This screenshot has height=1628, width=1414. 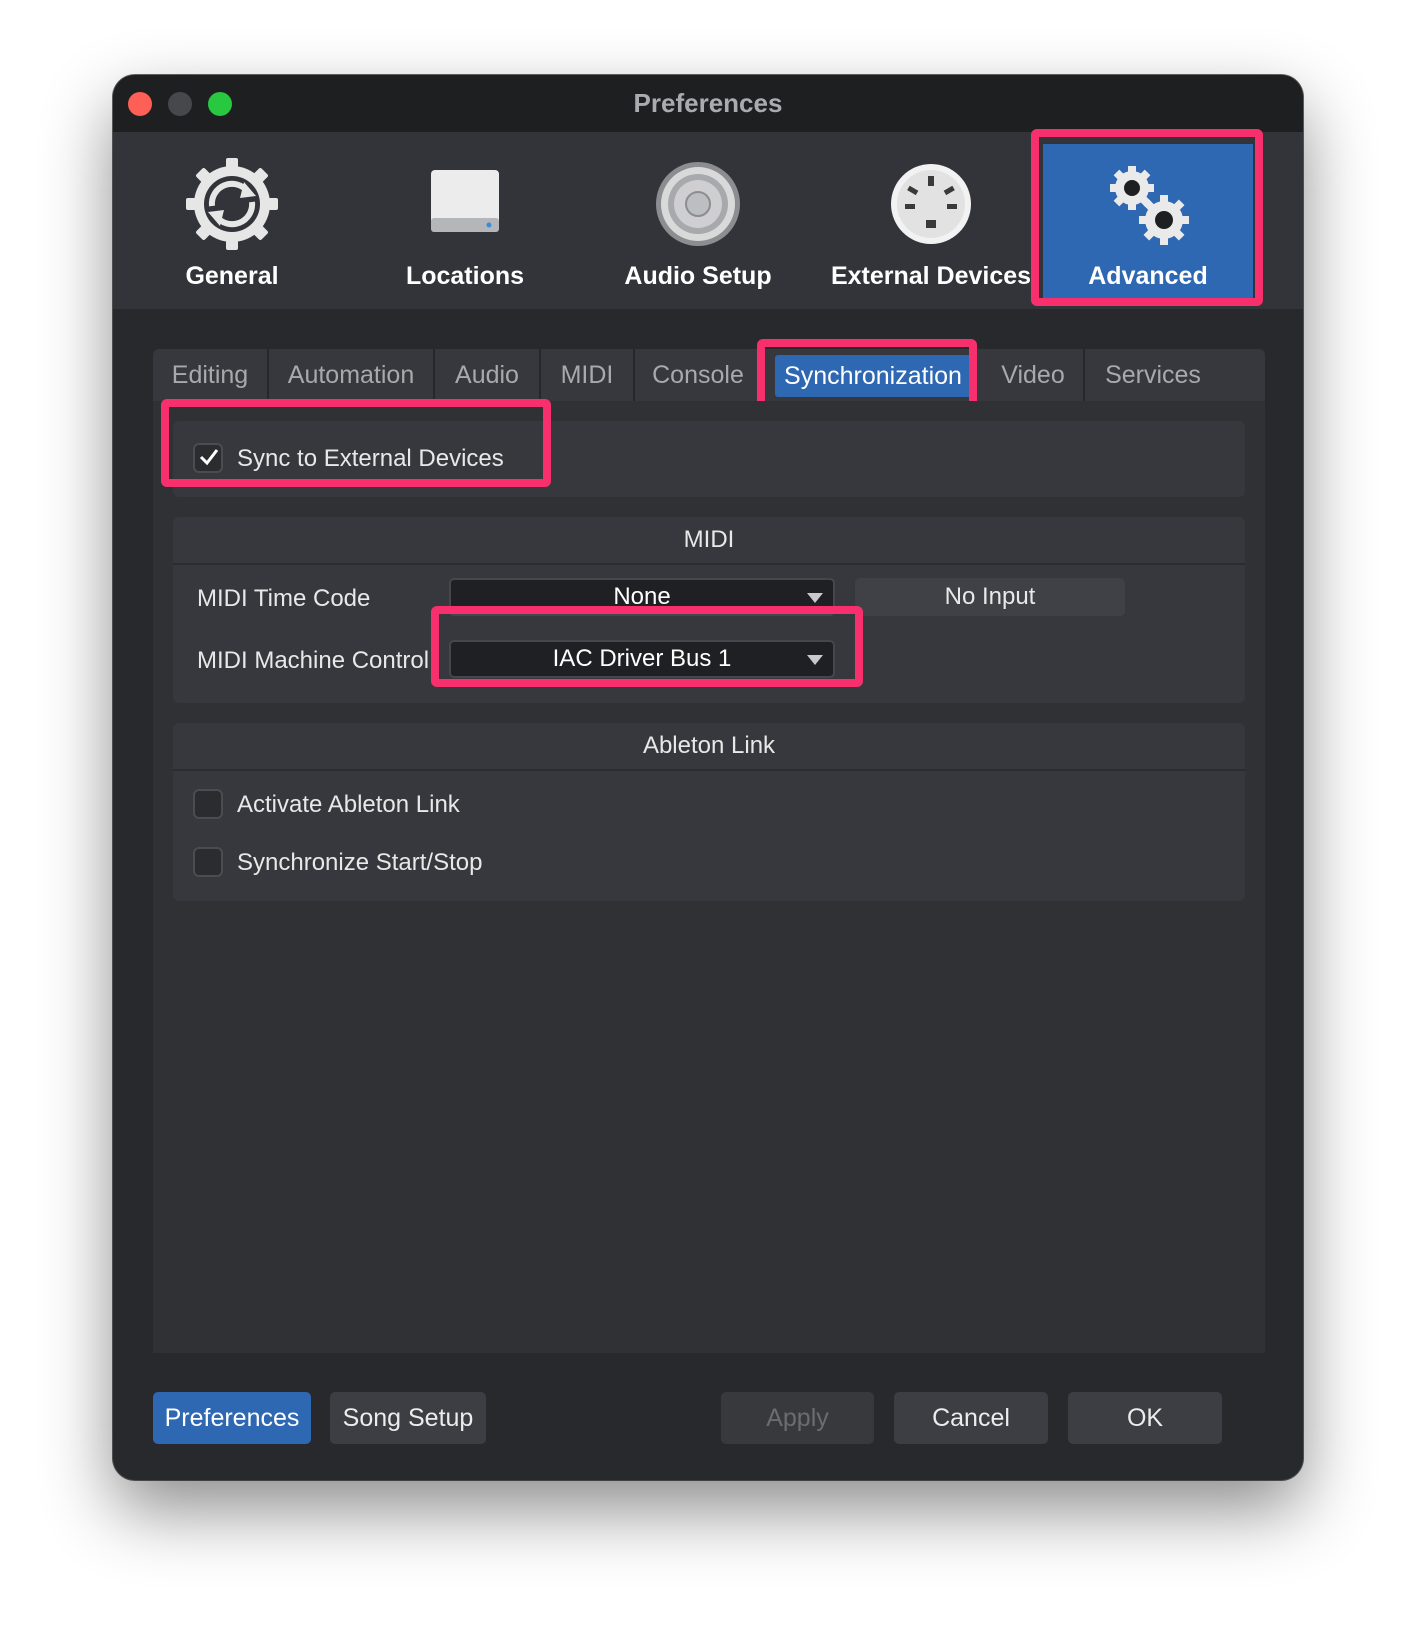 What do you see at coordinates (488, 375) in the screenshot?
I see `tab-audio: Audio` at bounding box center [488, 375].